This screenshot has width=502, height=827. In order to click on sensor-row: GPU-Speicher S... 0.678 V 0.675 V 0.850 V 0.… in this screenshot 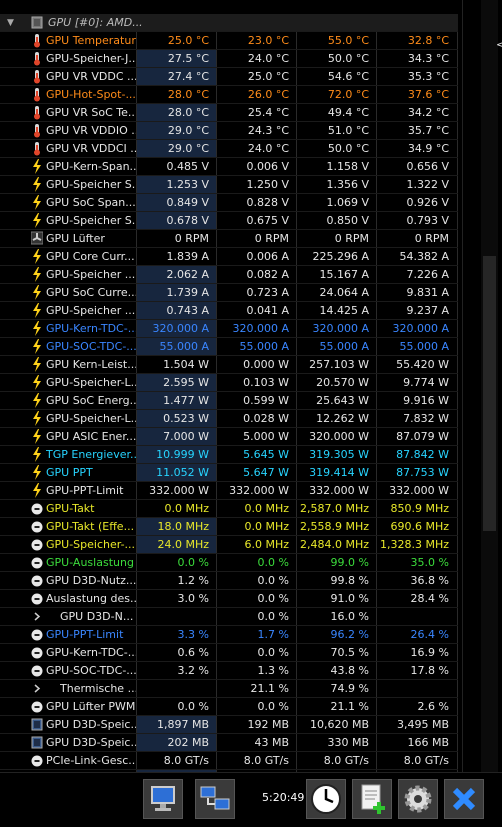, I will do `click(229, 220)`.